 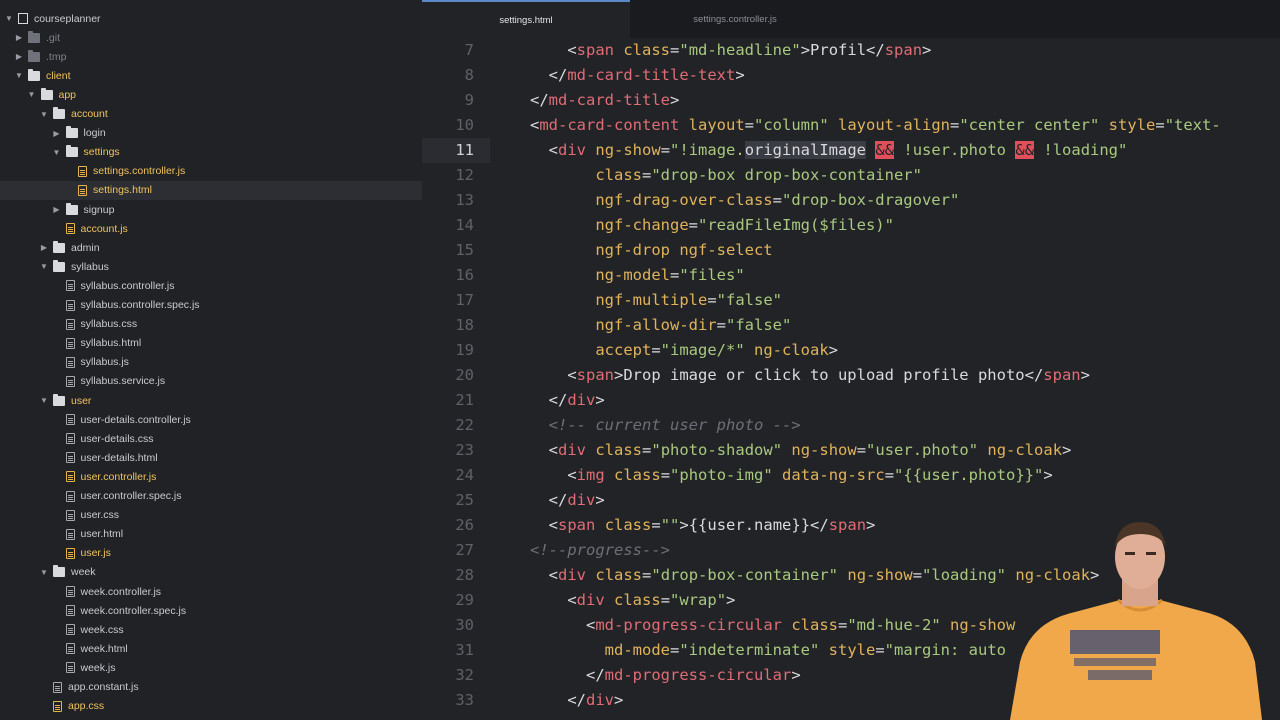 I want to click on code-line: ngf-multiple="false", so click(x=656, y=300).